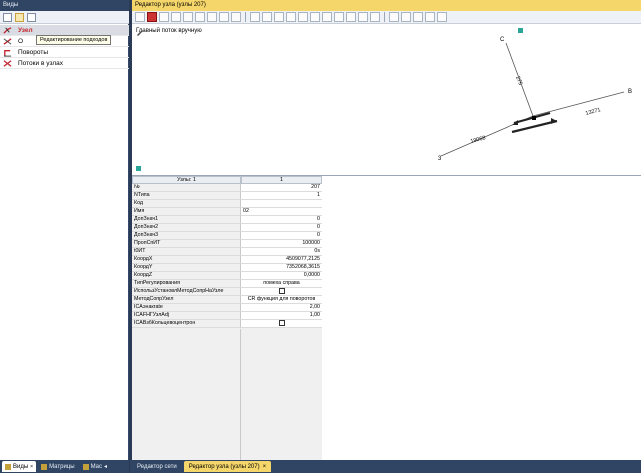 Image resolution: width=641 pixels, height=473 pixels. What do you see at coordinates (281, 260) in the screenshot?
I see `property-value: 4509077,2125` at bounding box center [281, 260].